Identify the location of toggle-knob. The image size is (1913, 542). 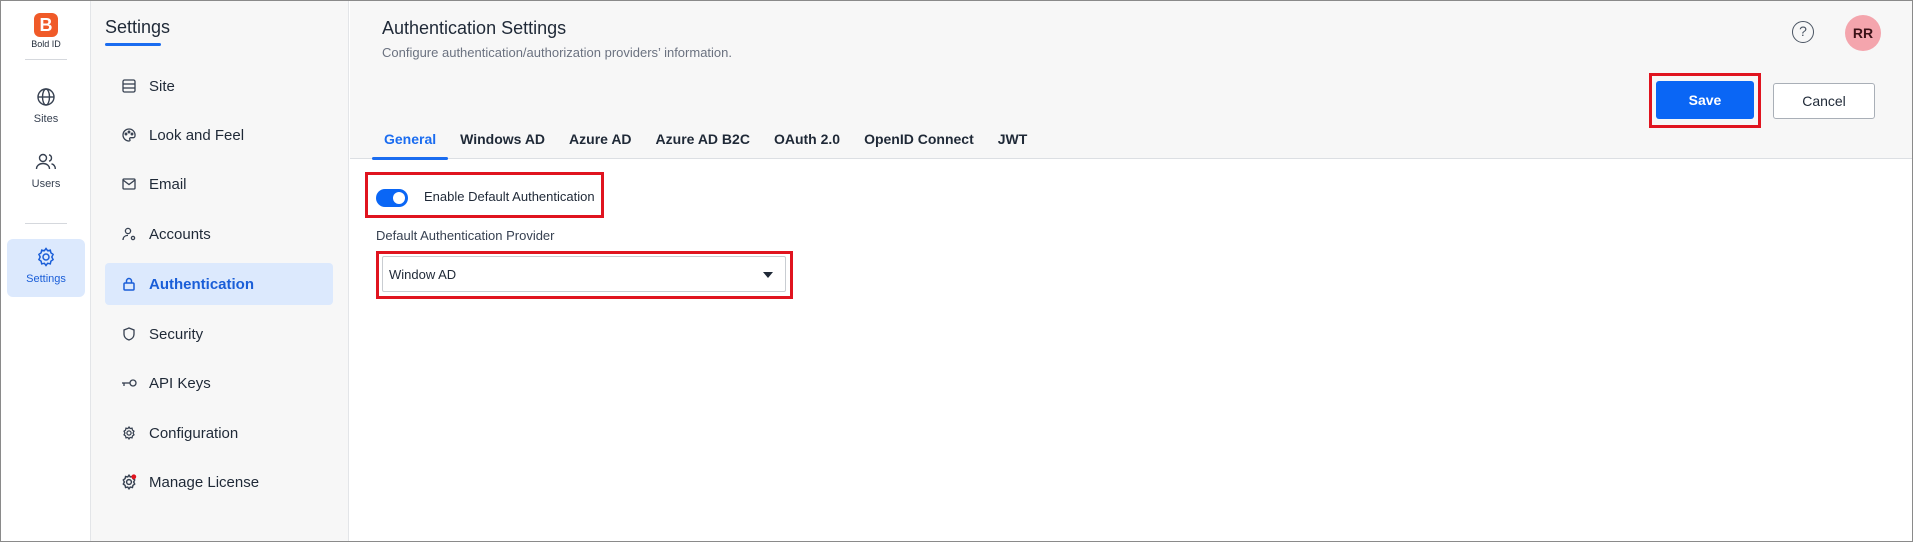
(399, 198).